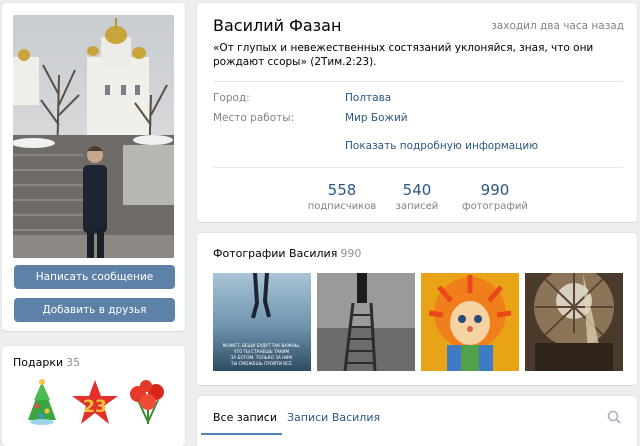 This screenshot has height=446, width=640. Describe the element at coordinates (351, 253) in the screenshot. I see `photos-count: 990` at that location.